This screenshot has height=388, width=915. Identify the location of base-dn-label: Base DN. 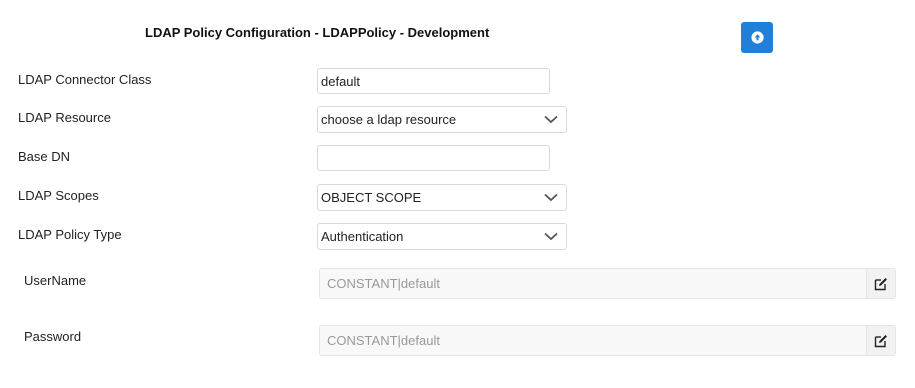
(44, 156).